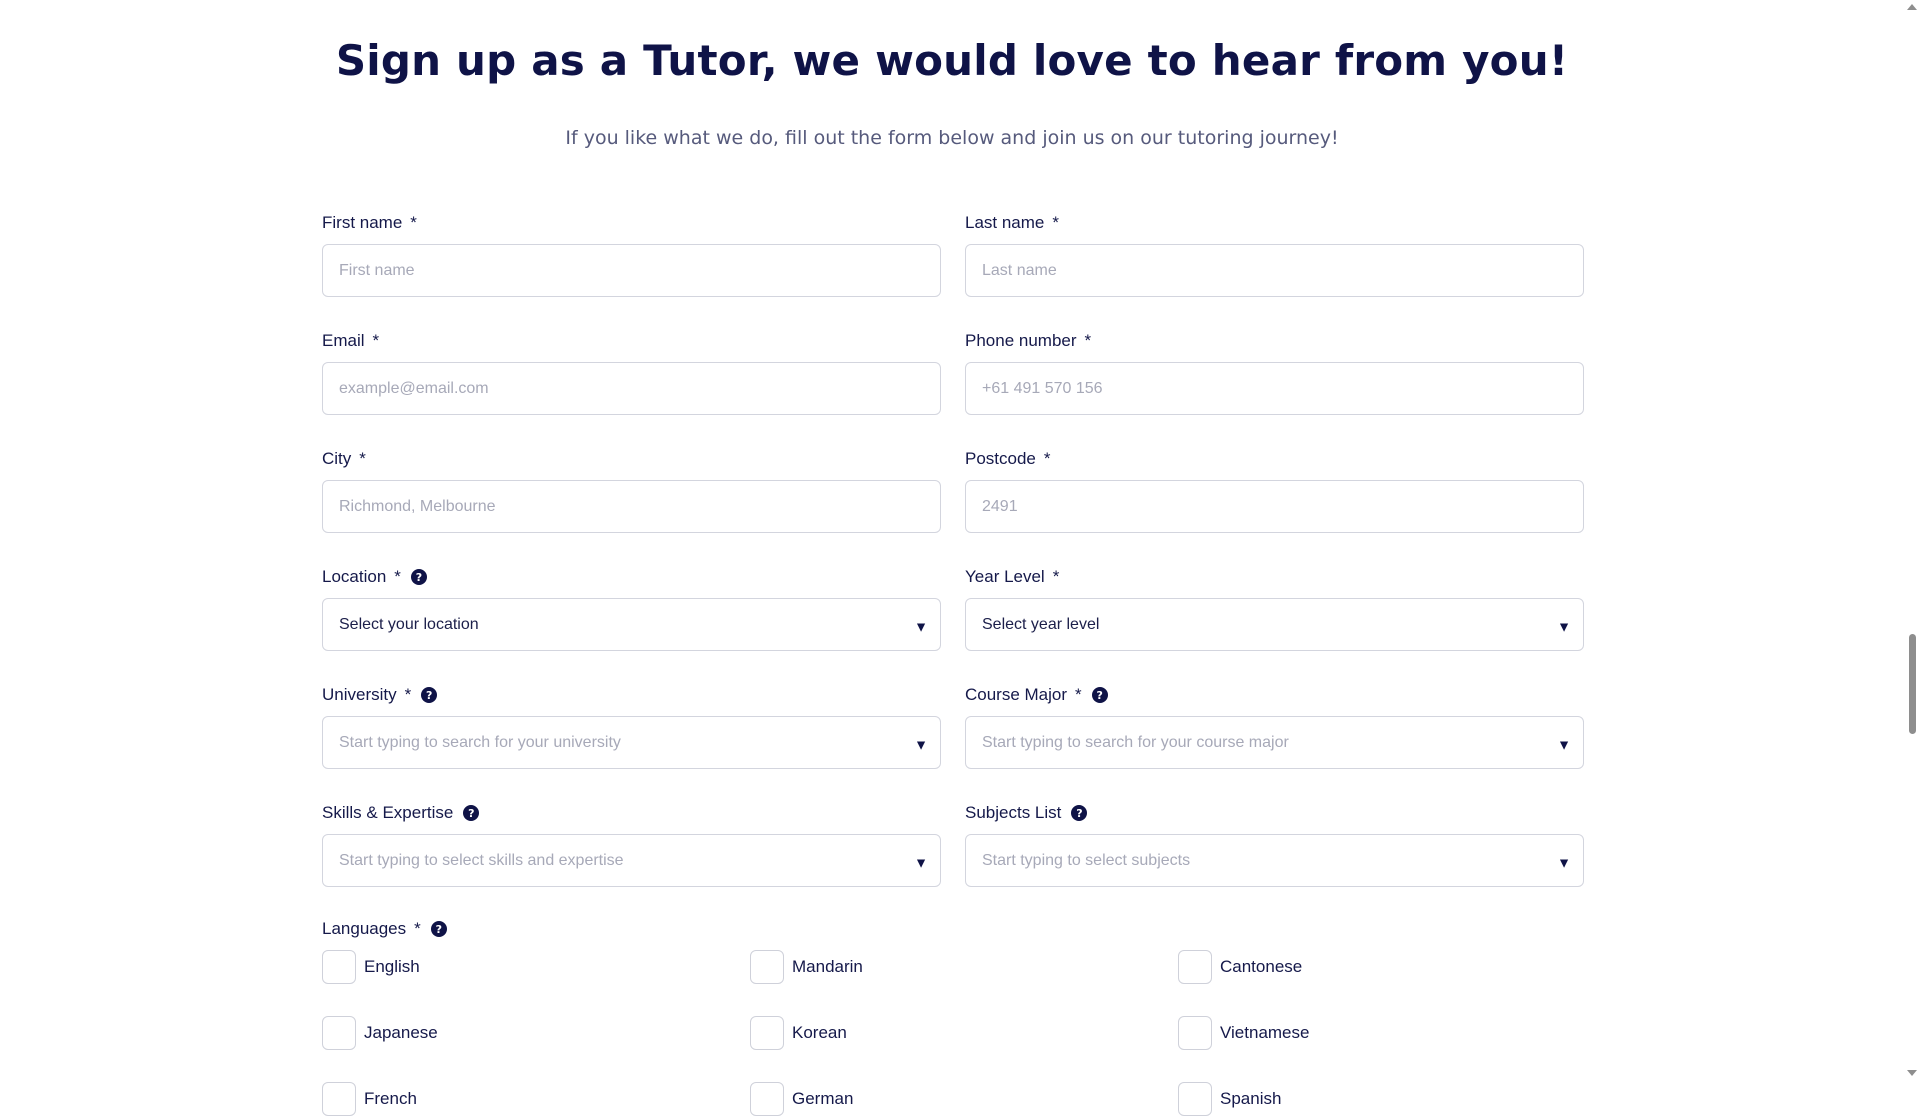  I want to click on email-label: Email *, so click(631, 341).